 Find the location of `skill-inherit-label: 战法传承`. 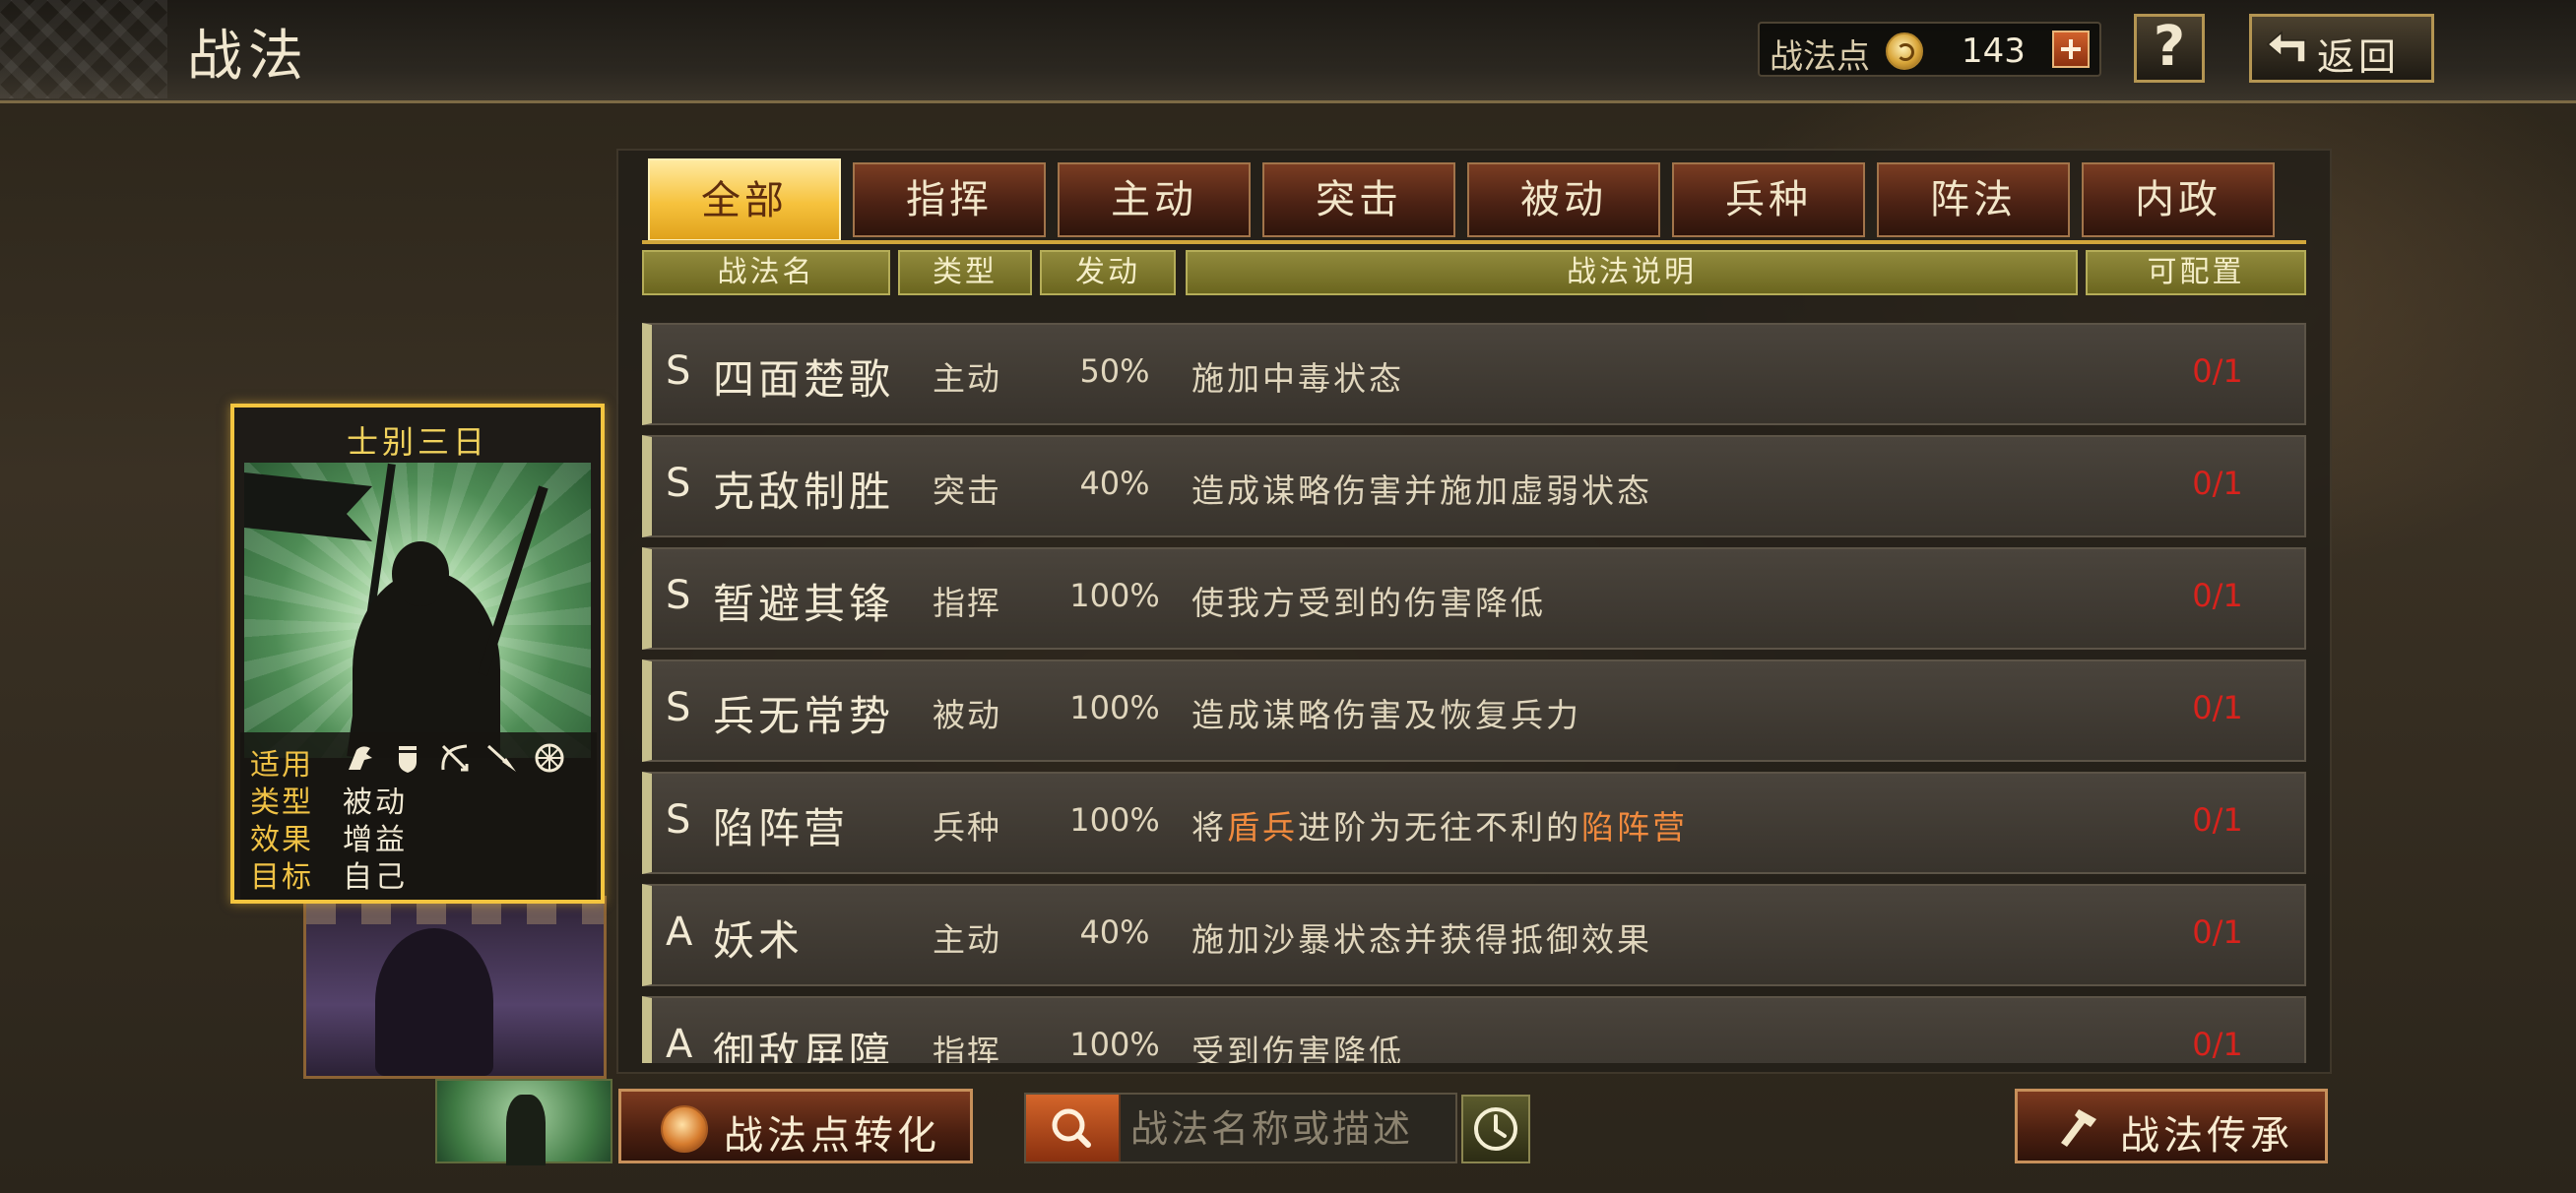

skill-inherit-label: 战法传承 is located at coordinates (2206, 1136).